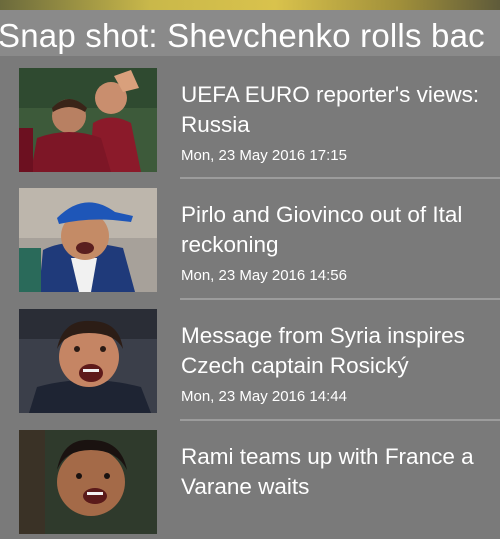 The image size is (500, 539). I want to click on snapshot-title: Snap shot: Shevchenko rolls bac, so click(242, 35).